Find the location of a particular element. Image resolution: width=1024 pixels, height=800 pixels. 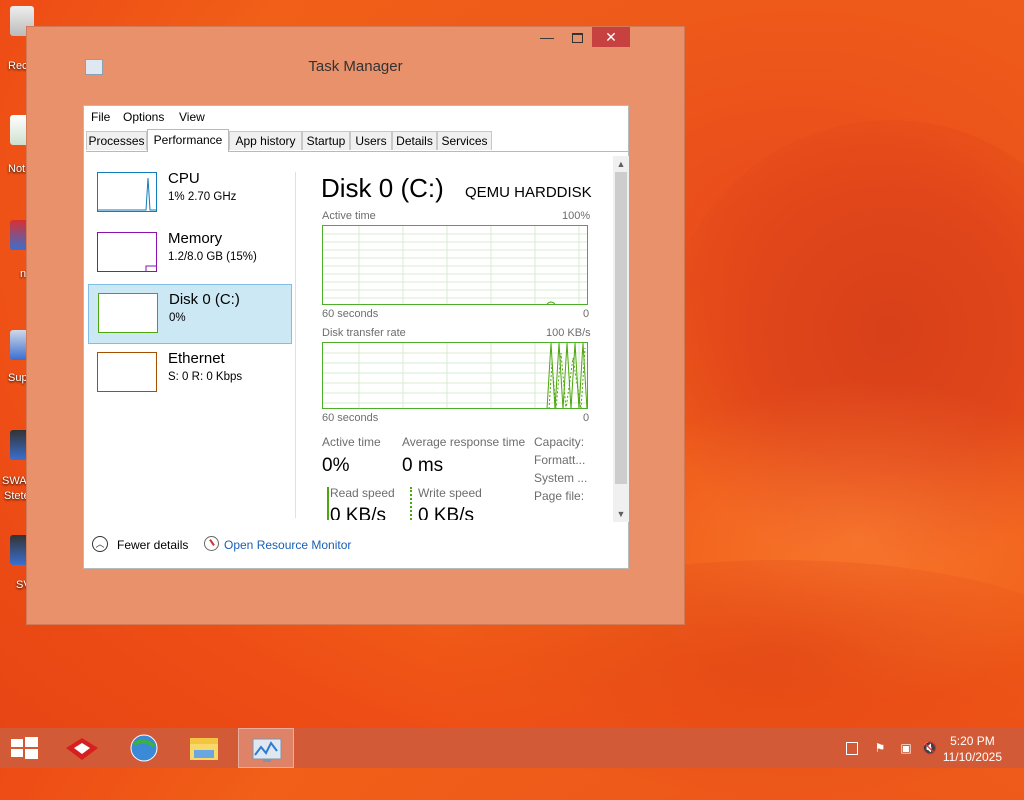

taskbar-file-explorer is located at coordinates (204, 748).